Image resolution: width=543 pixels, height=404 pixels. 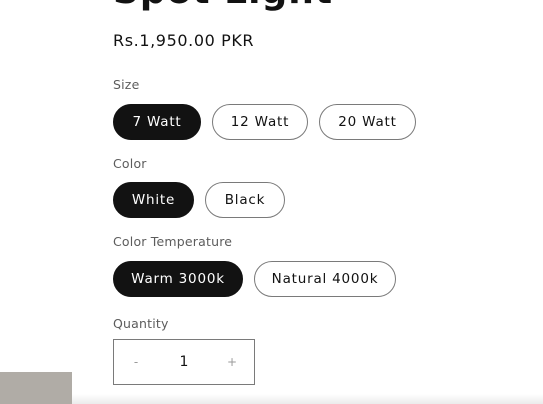 I want to click on size-option-20-watt: 20 Watt, so click(x=367, y=122).